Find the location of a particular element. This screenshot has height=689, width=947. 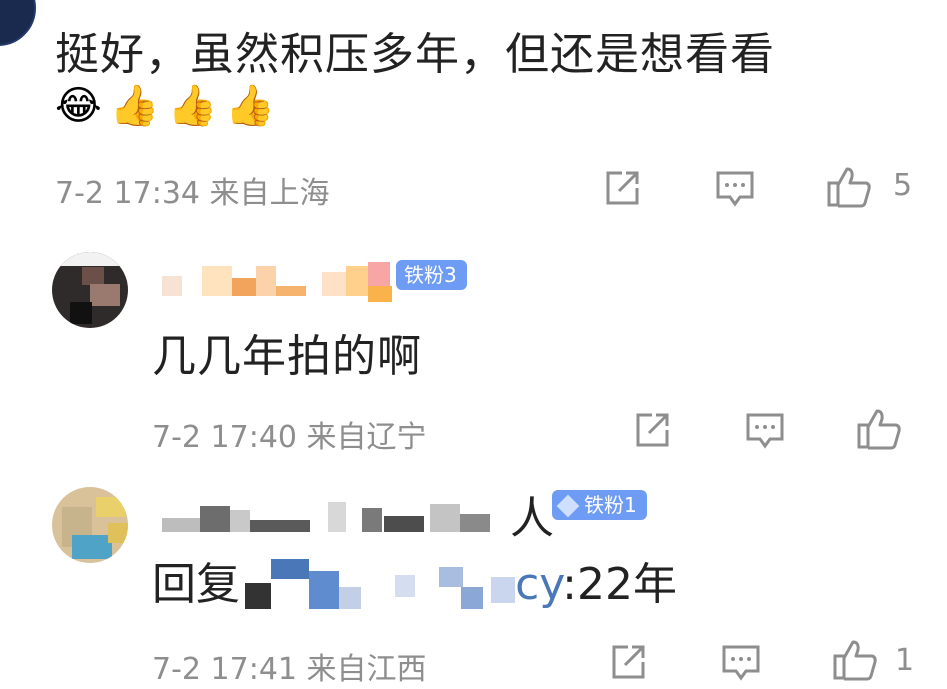

comment-meta: 7-2 17:34 来自上海 is located at coordinates (192, 193).